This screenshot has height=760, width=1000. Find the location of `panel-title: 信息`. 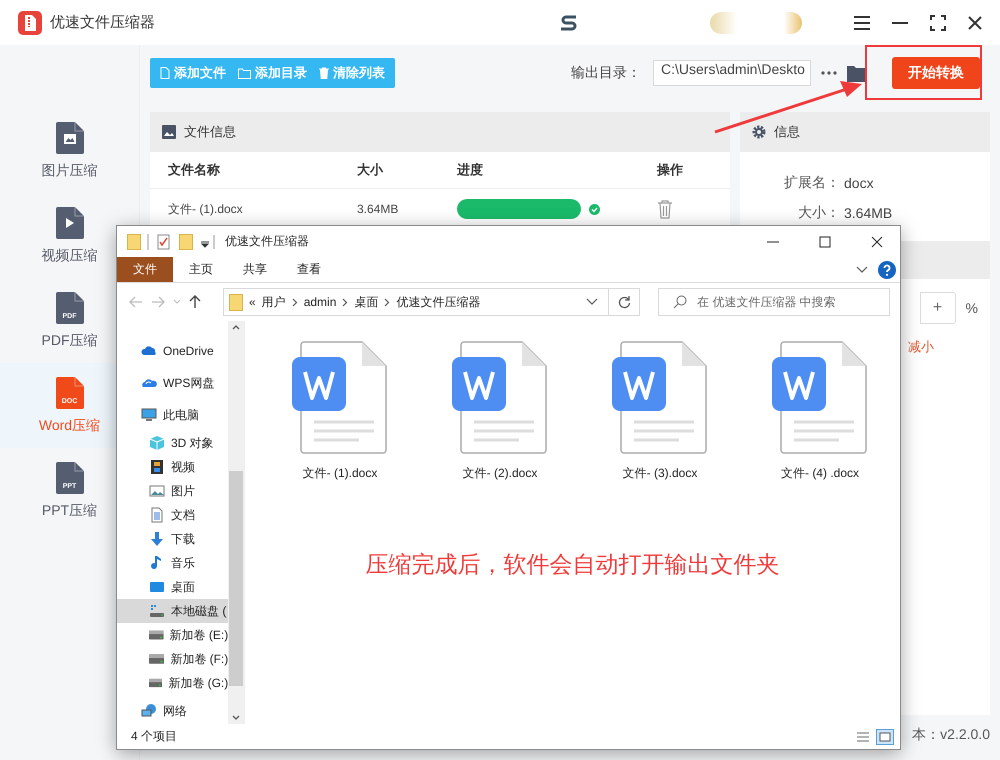

panel-title: 信息 is located at coordinates (787, 132).